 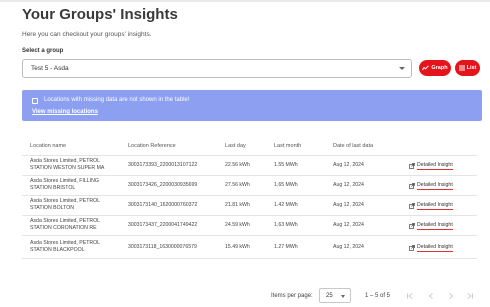 I want to click on table-header-divider, so click(x=249, y=155).